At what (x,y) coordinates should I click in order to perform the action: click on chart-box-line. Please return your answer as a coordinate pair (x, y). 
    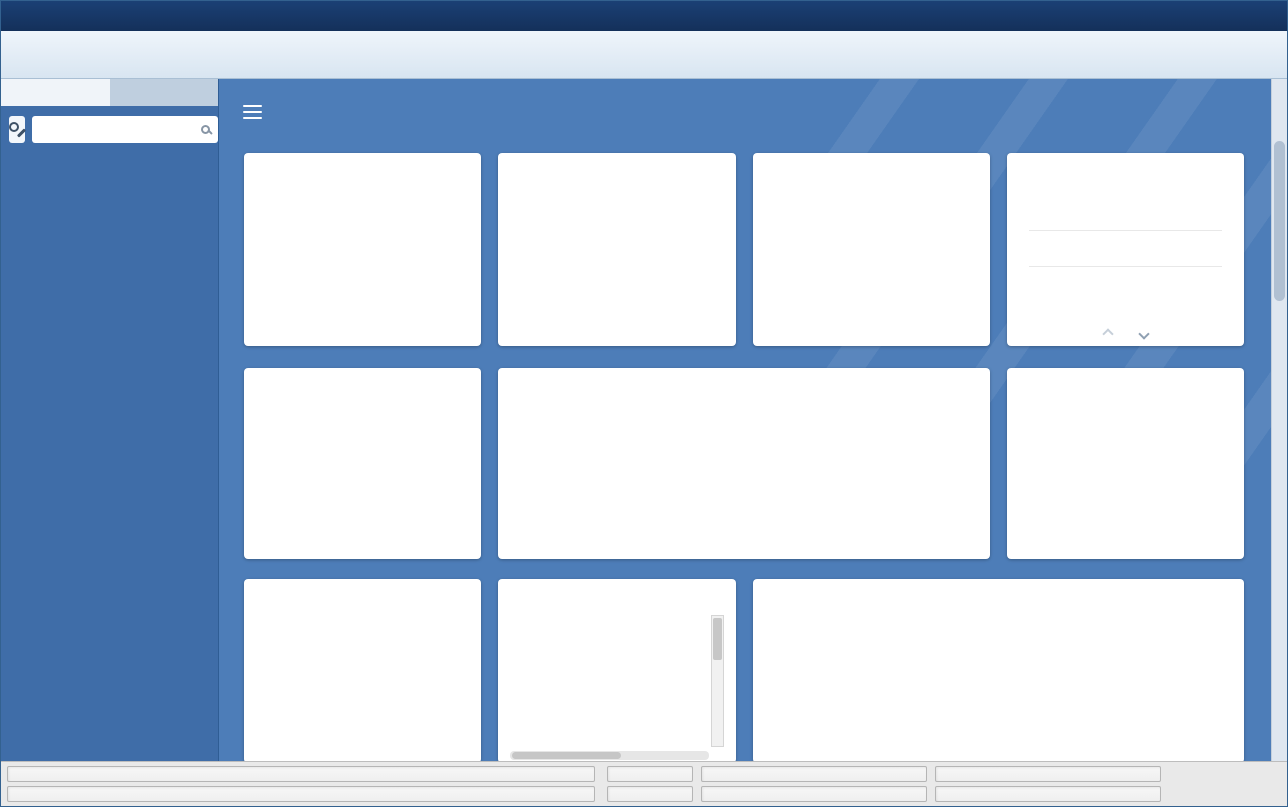
    Looking at the image, I should click on (744, 476).